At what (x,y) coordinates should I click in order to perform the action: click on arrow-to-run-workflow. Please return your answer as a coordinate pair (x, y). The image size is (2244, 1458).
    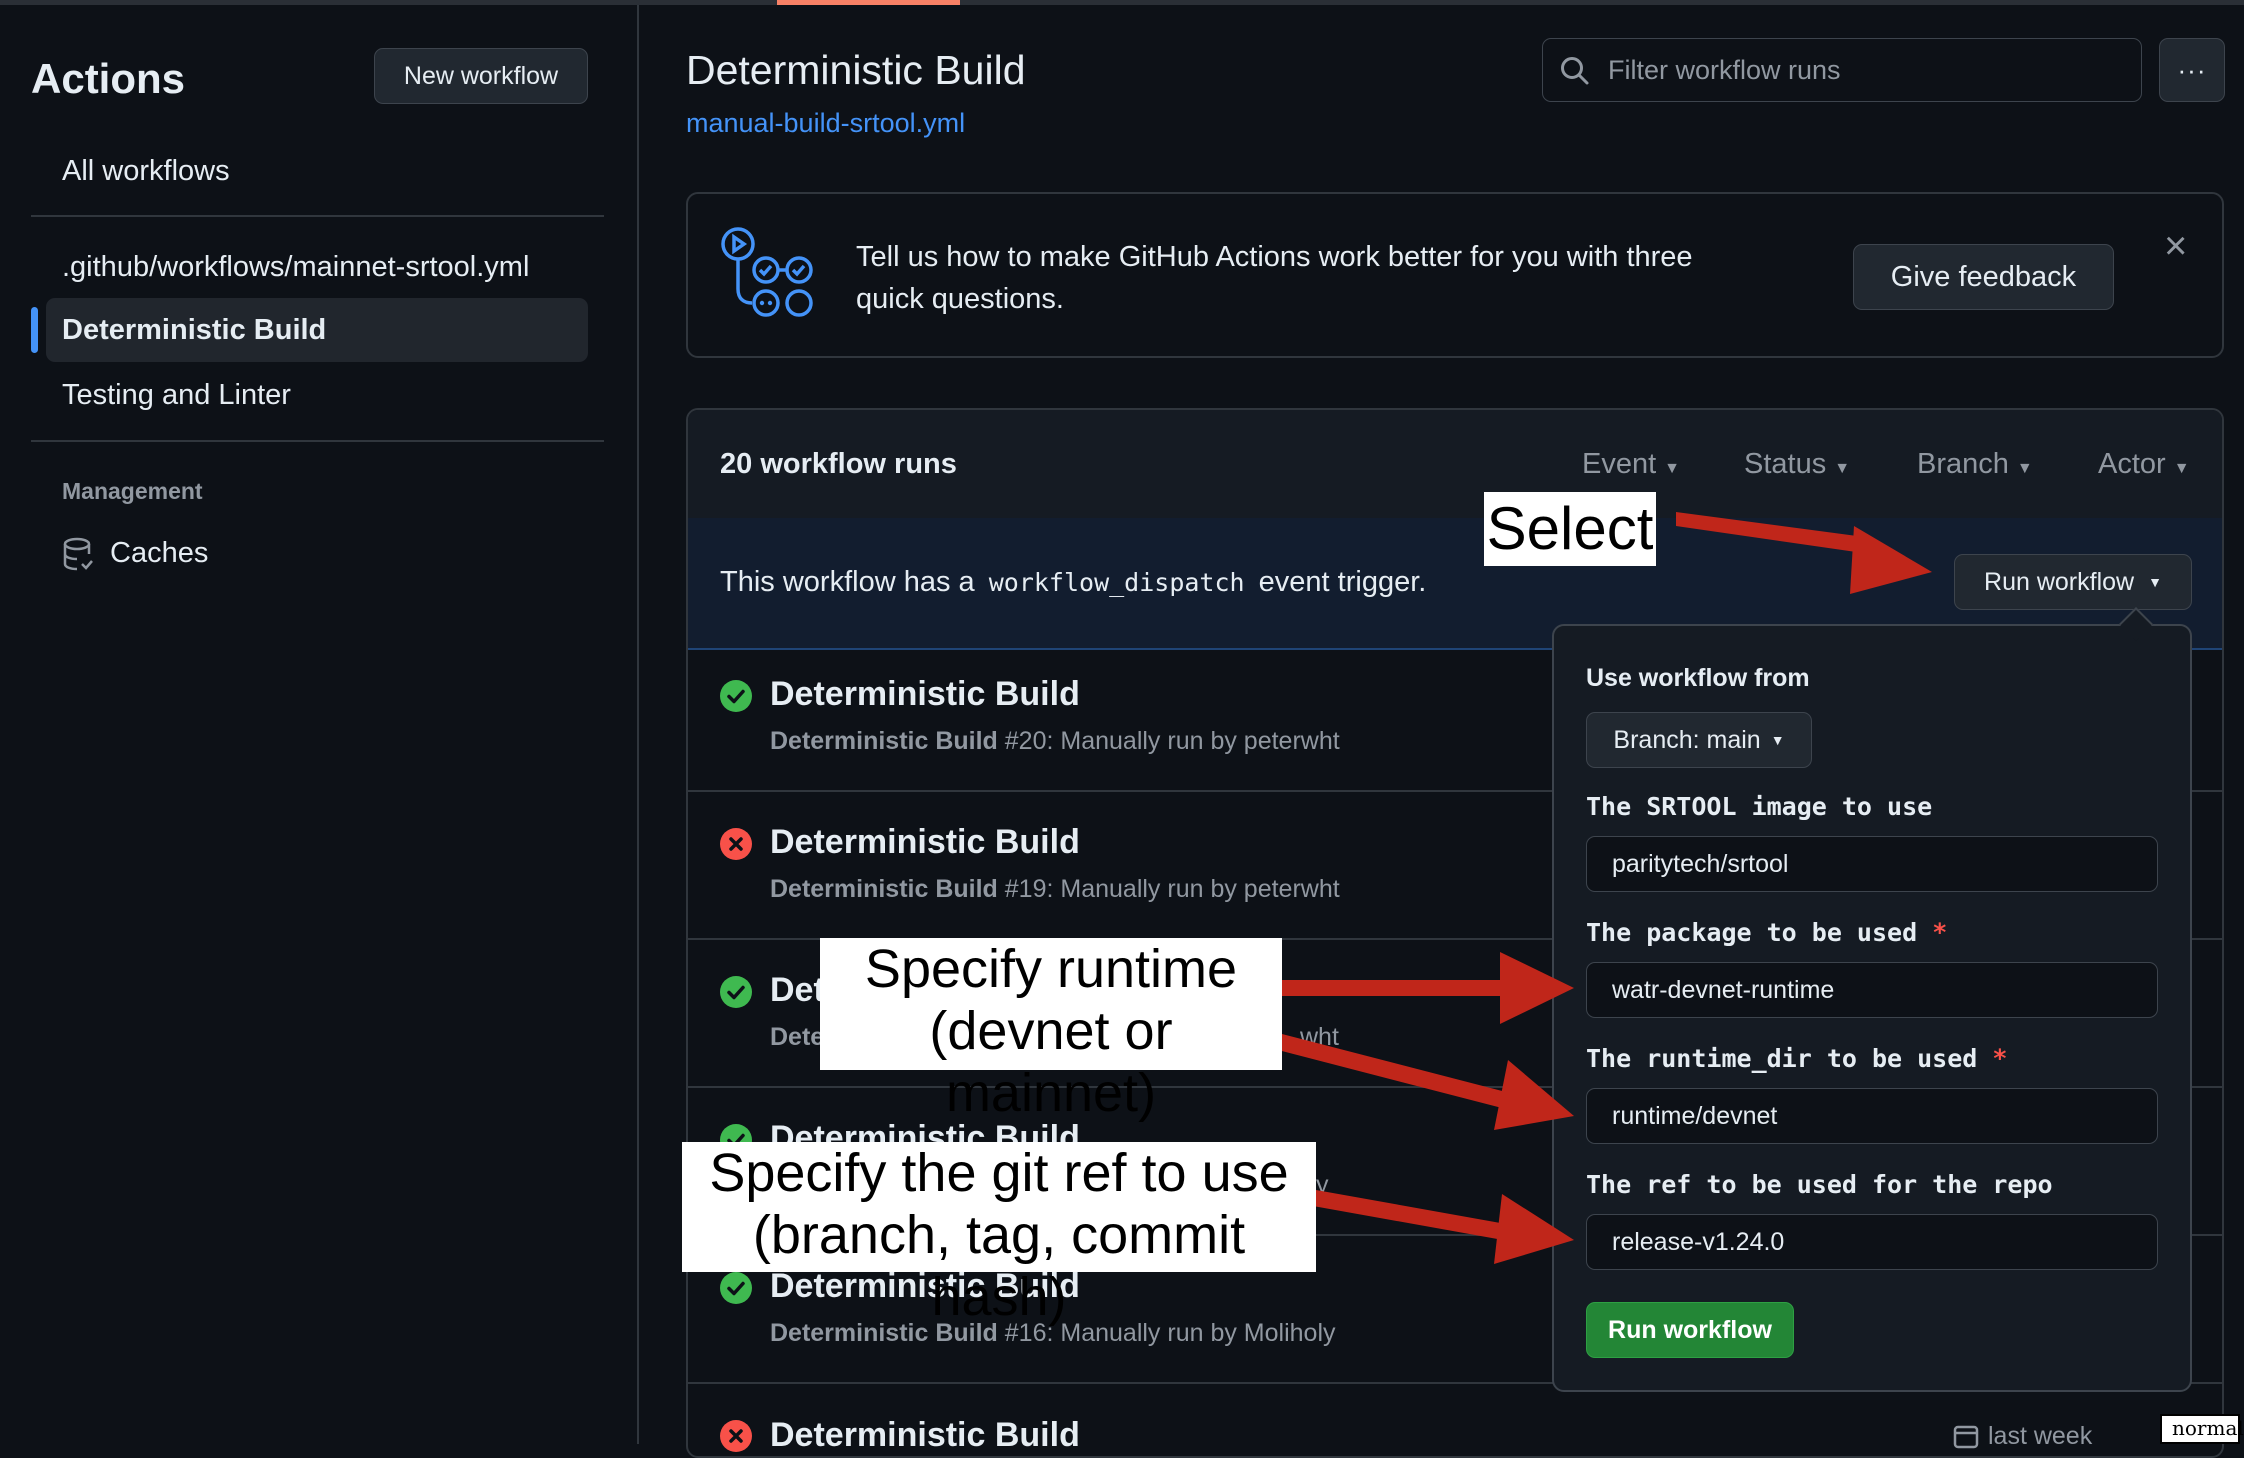
    Looking at the image, I should click on (1804, 553).